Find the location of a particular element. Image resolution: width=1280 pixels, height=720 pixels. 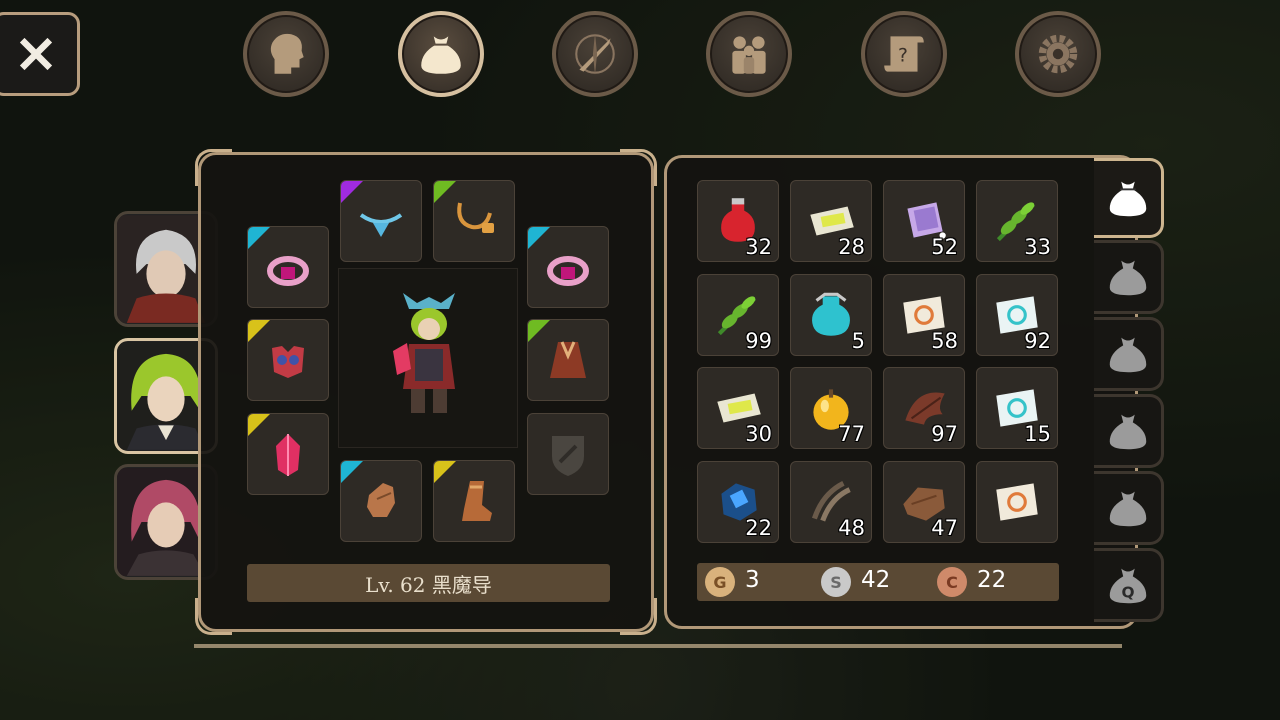

equip-slot-head is located at coordinates (381, 221).